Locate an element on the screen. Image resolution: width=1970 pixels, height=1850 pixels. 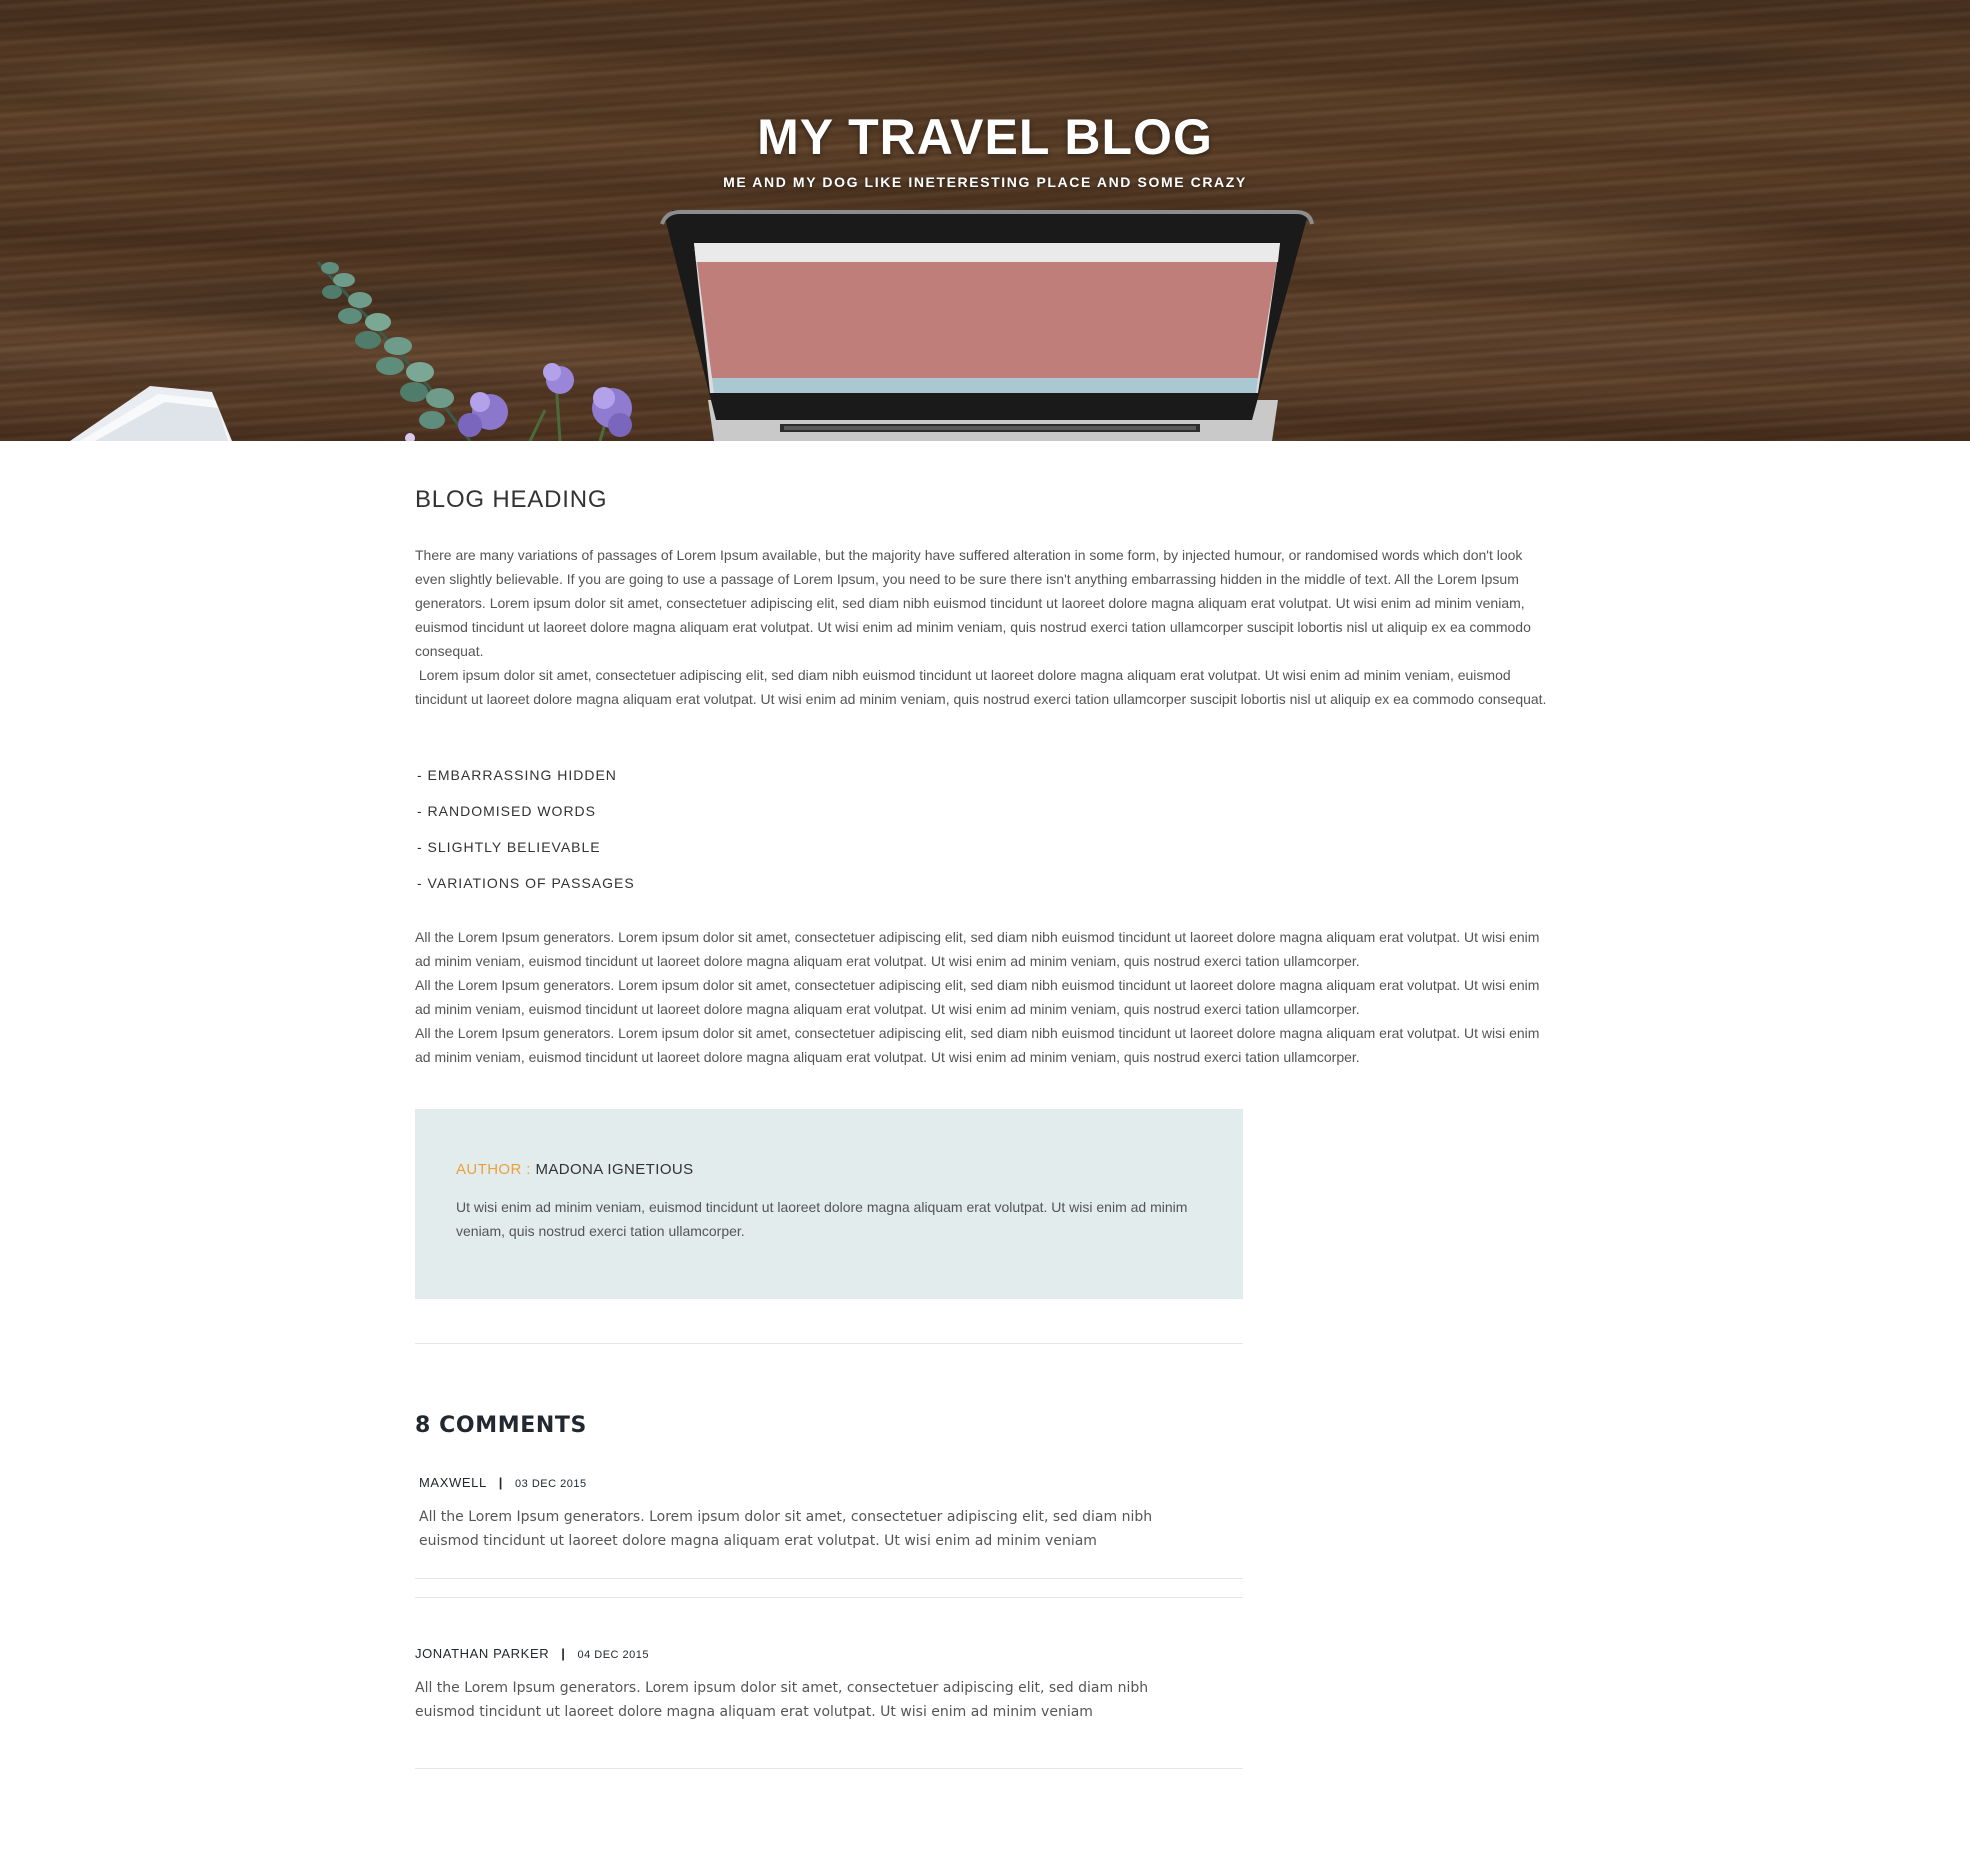
comment-author: MAXWELL is located at coordinates (453, 1482).